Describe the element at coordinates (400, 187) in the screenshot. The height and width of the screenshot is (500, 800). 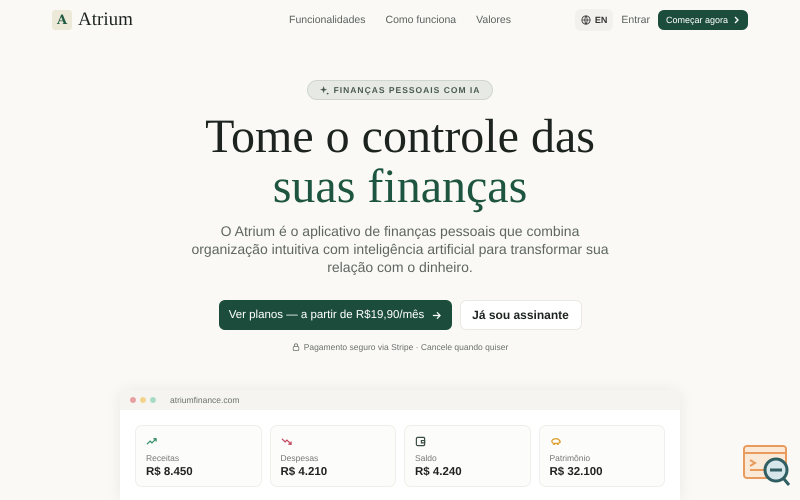
I see `hero-title: suas finanças` at that location.